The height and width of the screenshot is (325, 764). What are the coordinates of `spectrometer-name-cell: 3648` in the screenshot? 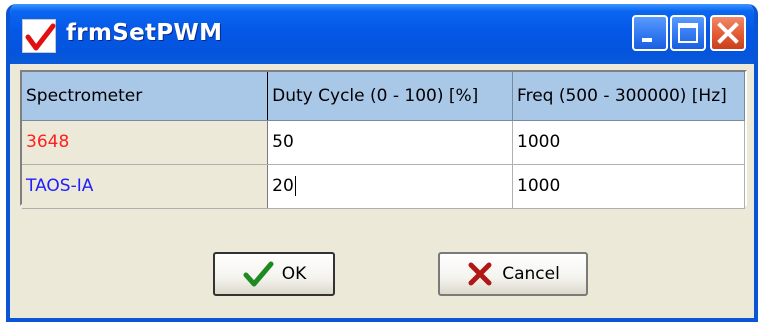 It's located at (145, 142).